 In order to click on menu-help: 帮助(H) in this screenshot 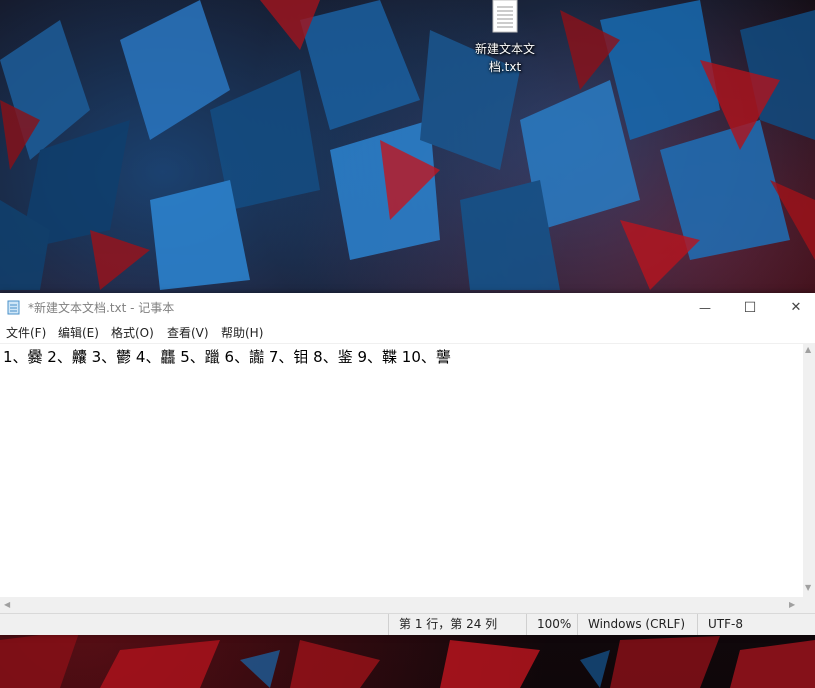, I will do `click(242, 332)`.